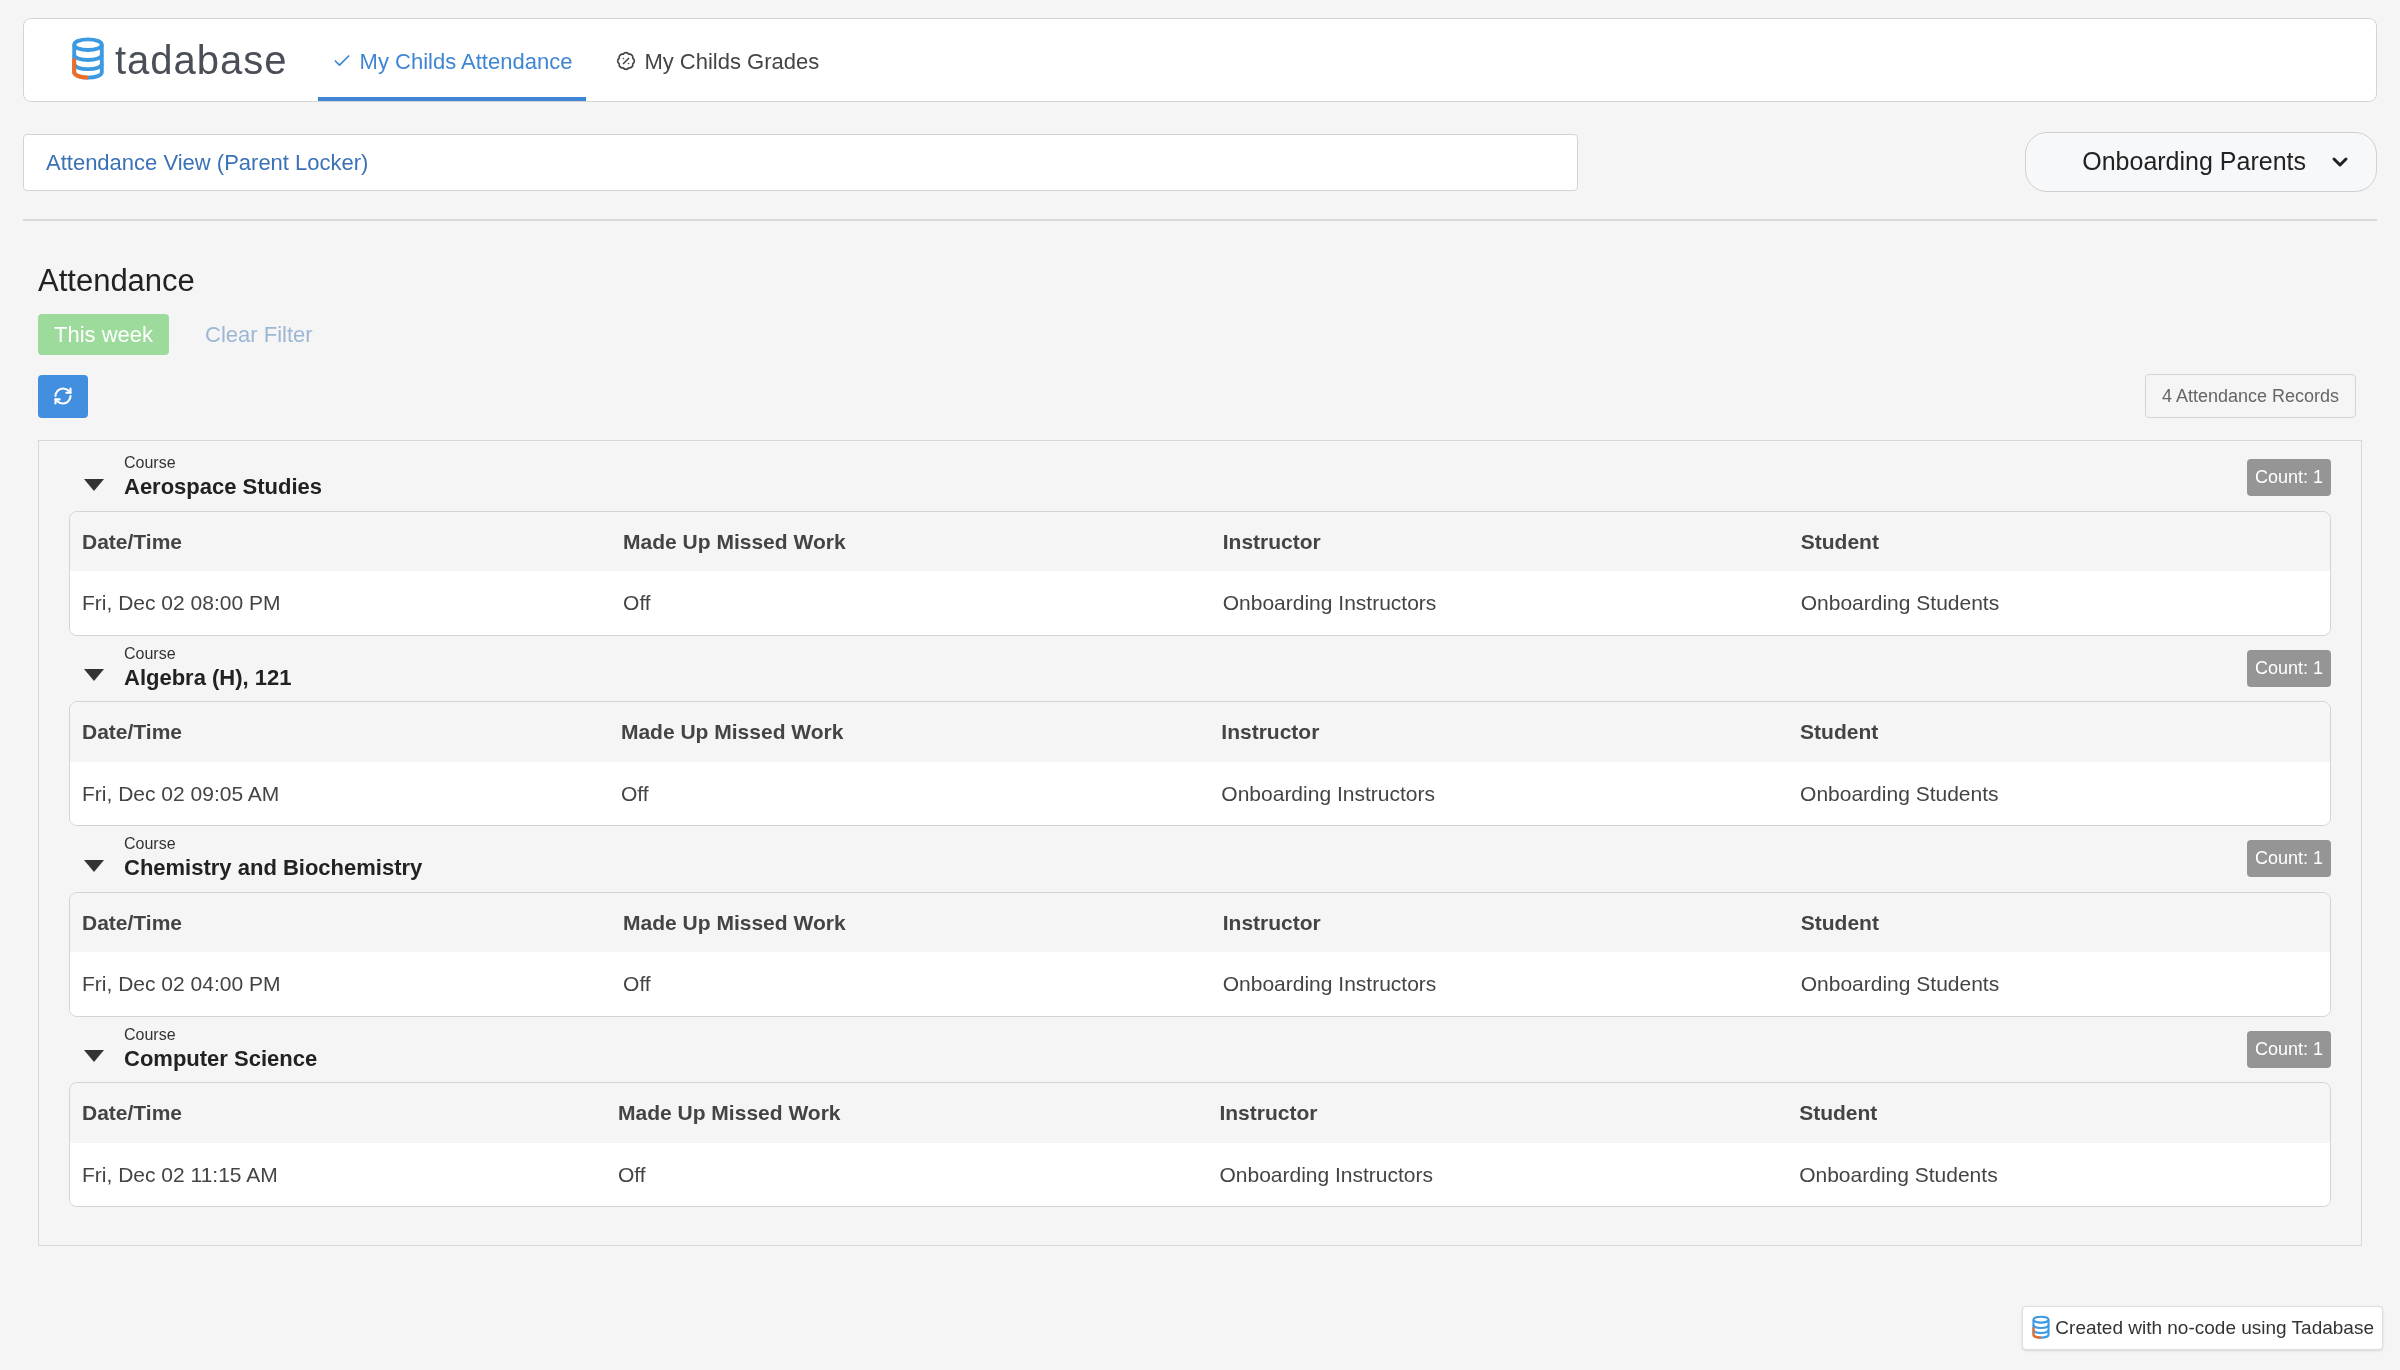 The image size is (2400, 1370). What do you see at coordinates (221, 1058) in the screenshot?
I see `group-title: Computer Science` at bounding box center [221, 1058].